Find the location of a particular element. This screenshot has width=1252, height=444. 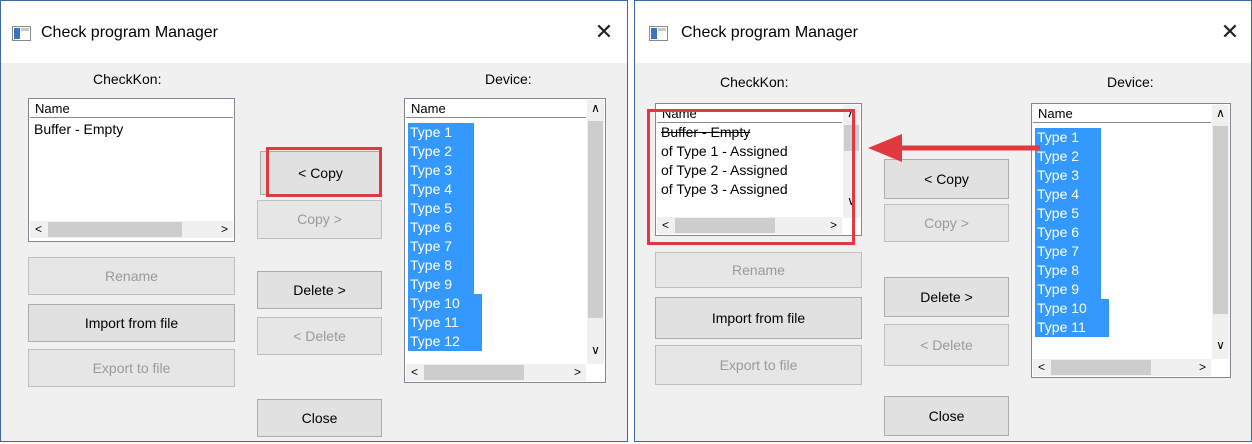

list-item: of Type 1 - Assigned is located at coordinates (723, 151).